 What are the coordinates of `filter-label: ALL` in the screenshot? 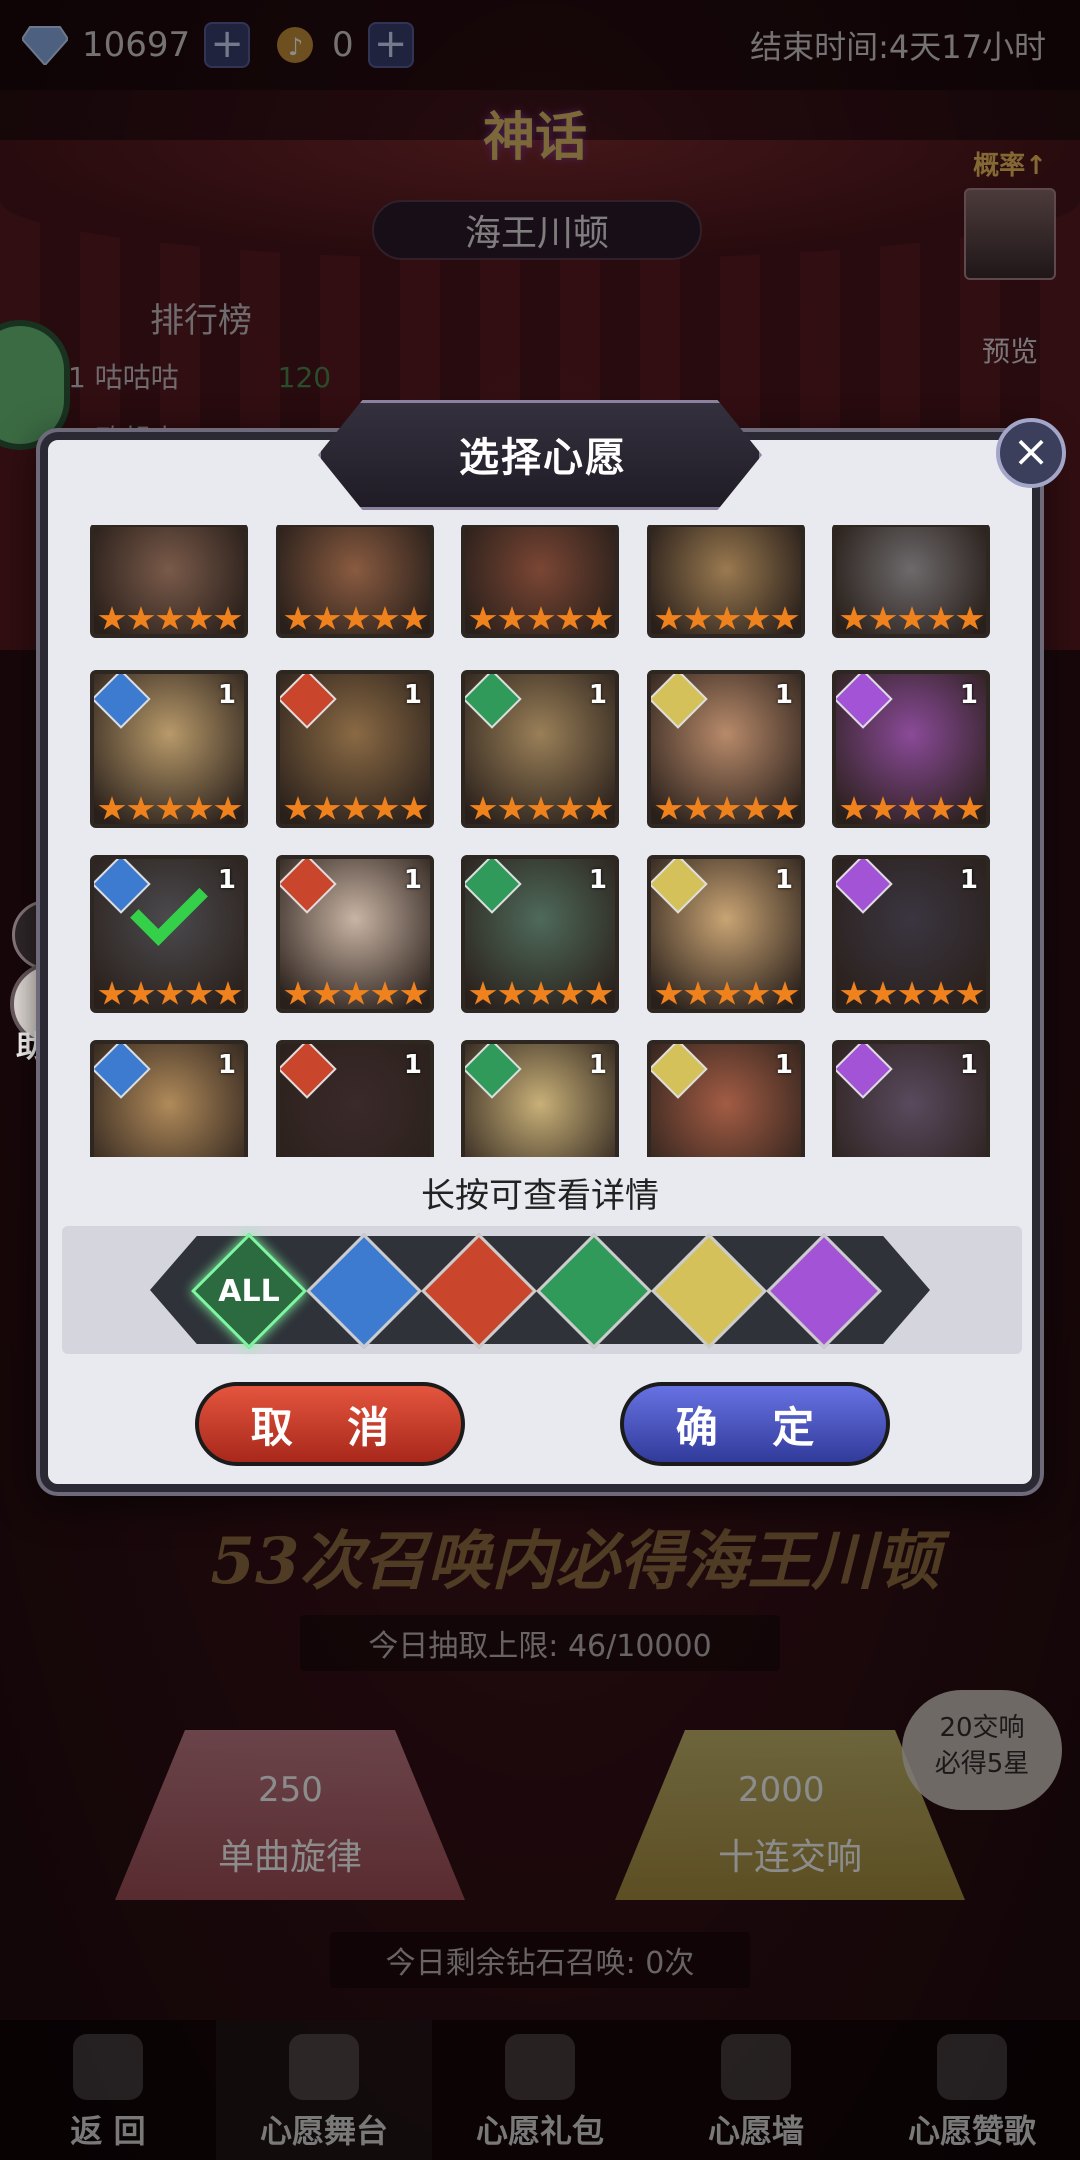 It's located at (249, 1291).